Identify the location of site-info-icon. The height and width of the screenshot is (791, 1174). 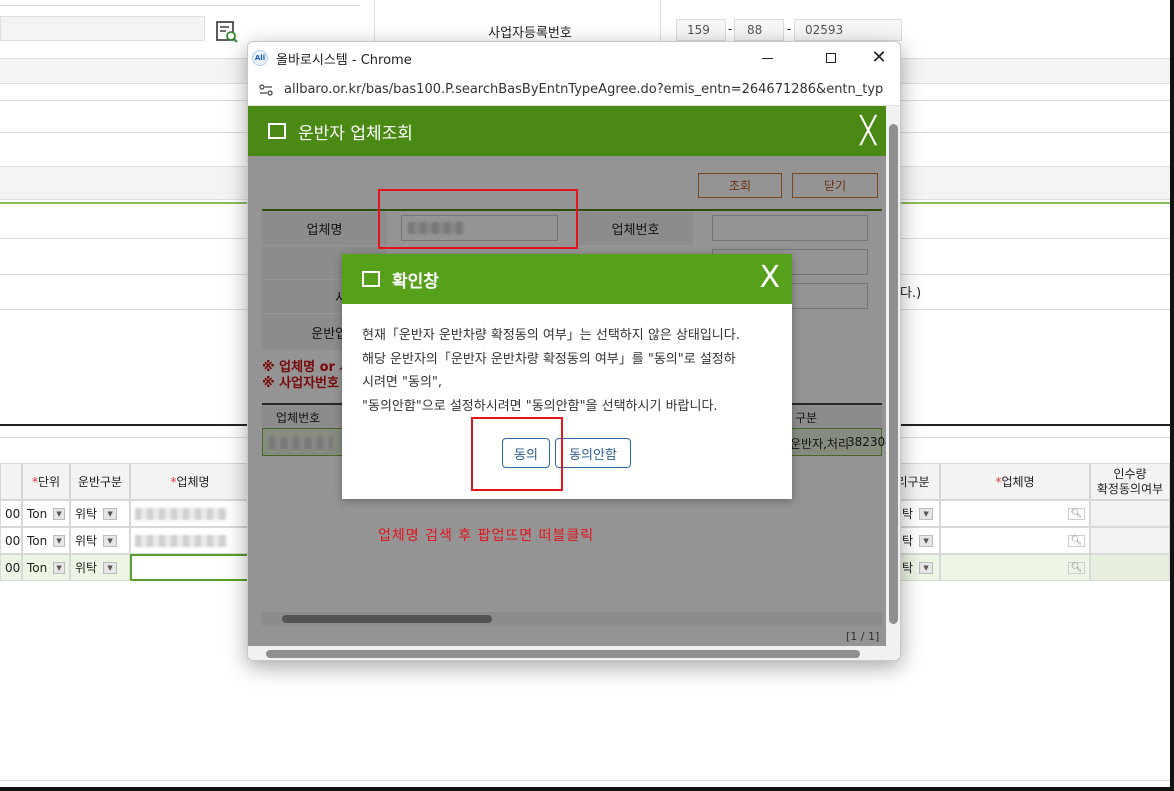
(266, 90).